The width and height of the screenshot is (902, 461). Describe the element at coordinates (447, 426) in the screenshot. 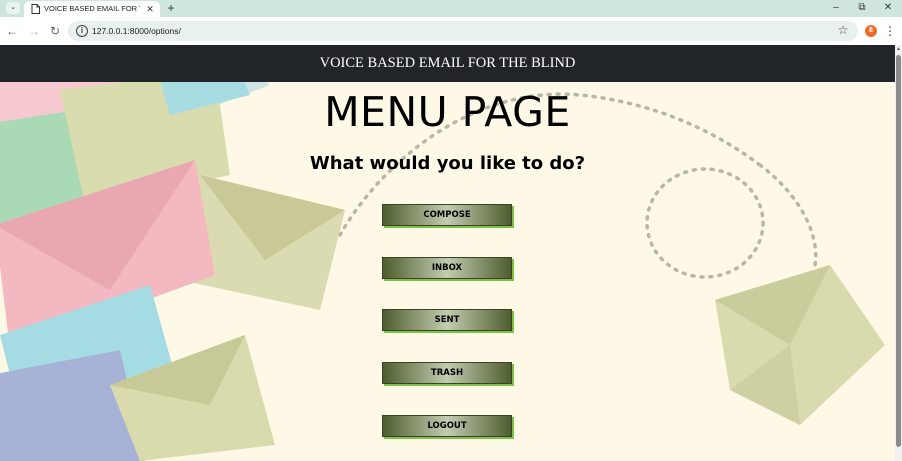

I see `logout-button: LOGOUT` at that location.